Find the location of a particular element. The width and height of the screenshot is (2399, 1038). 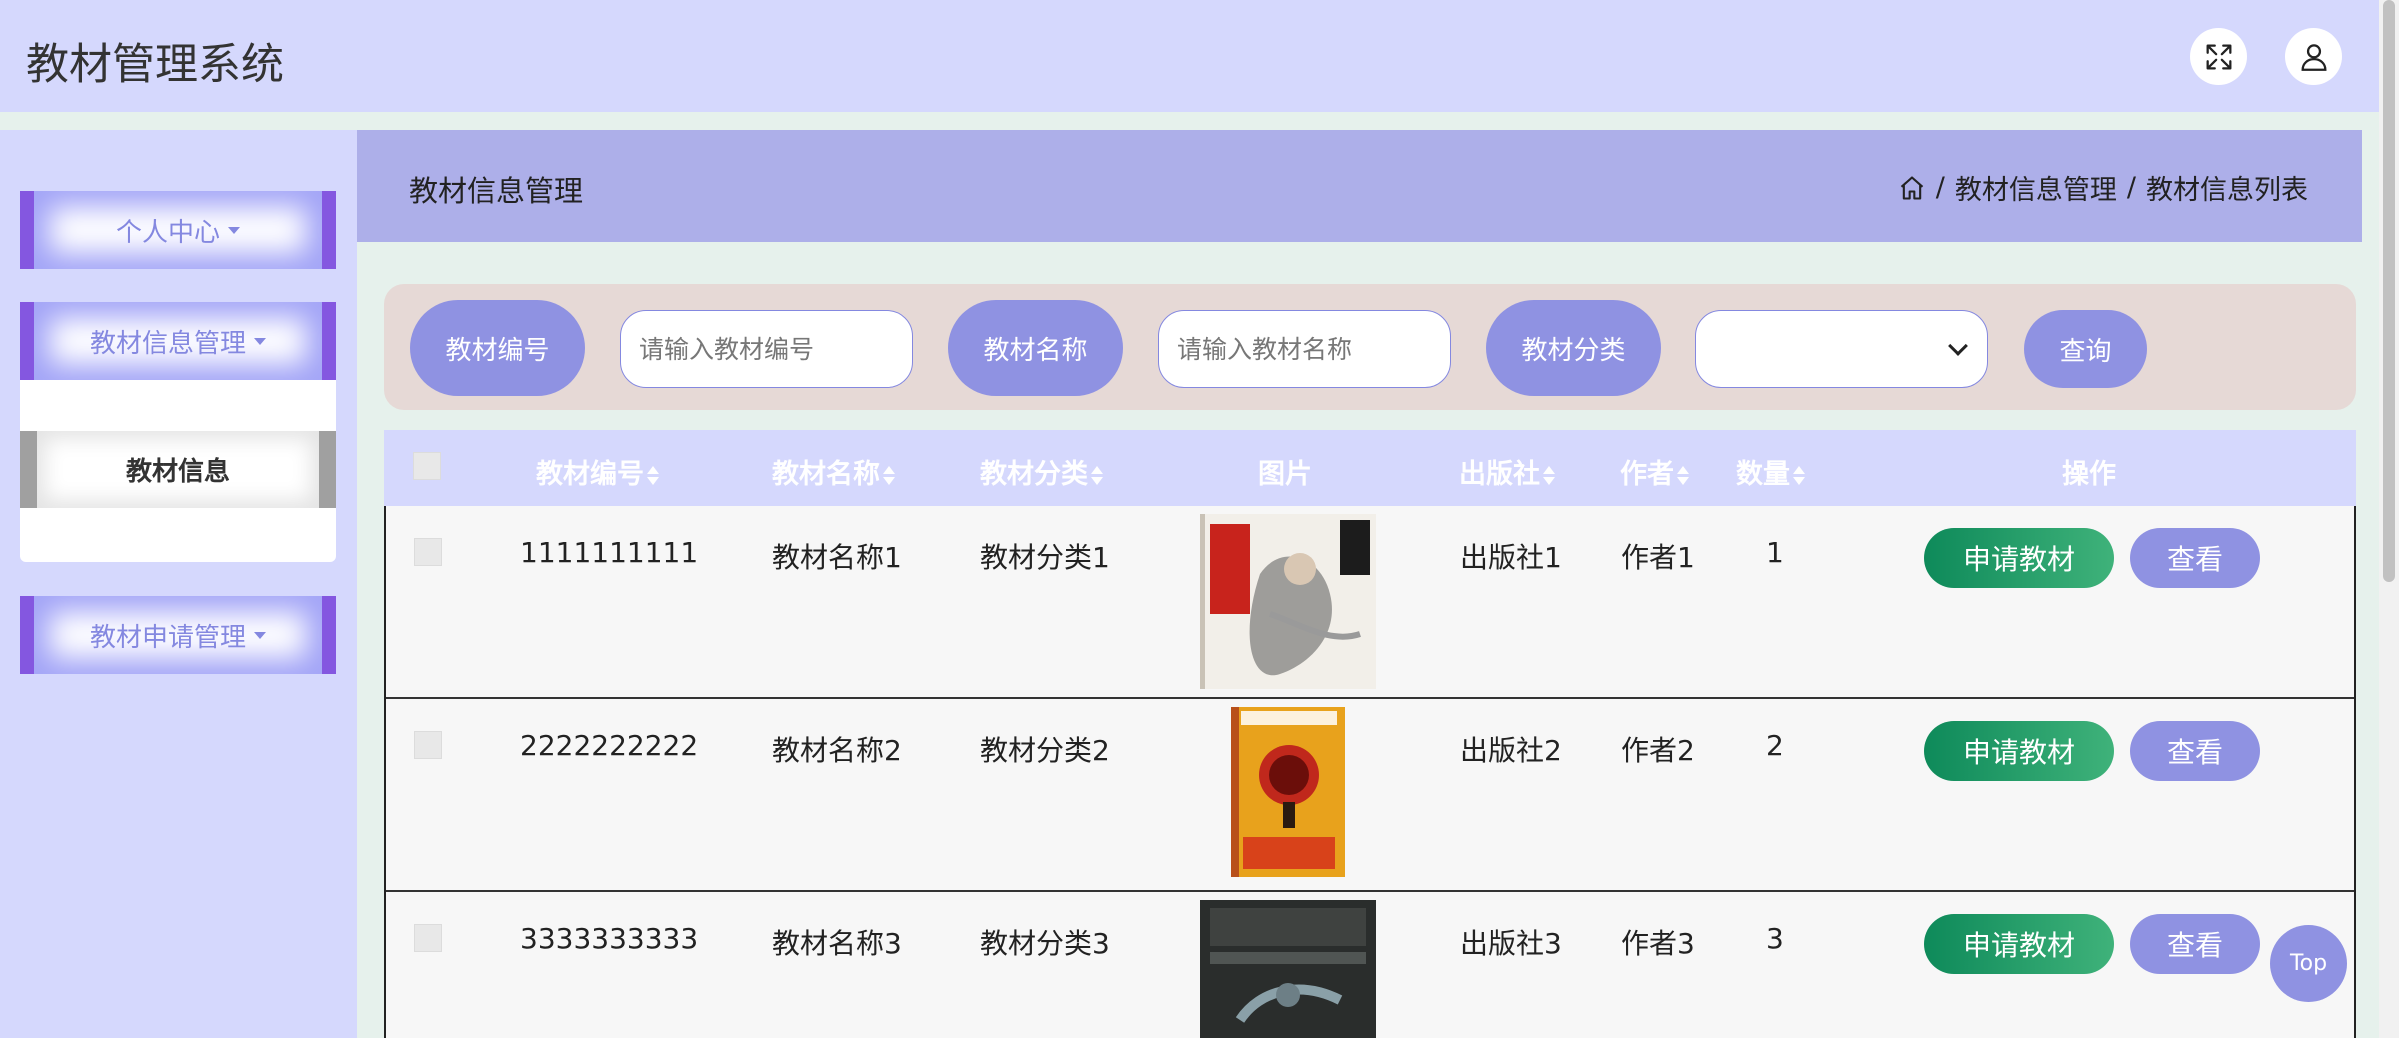

cell-quantity: 1 is located at coordinates (1775, 552).